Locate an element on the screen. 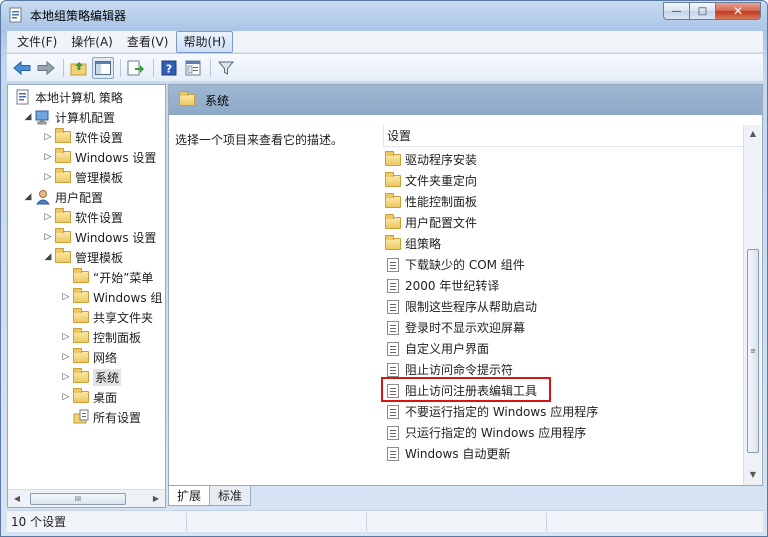 The height and width of the screenshot is (537, 768). tree-item: “开始”菜单 is located at coordinates (106, 277).